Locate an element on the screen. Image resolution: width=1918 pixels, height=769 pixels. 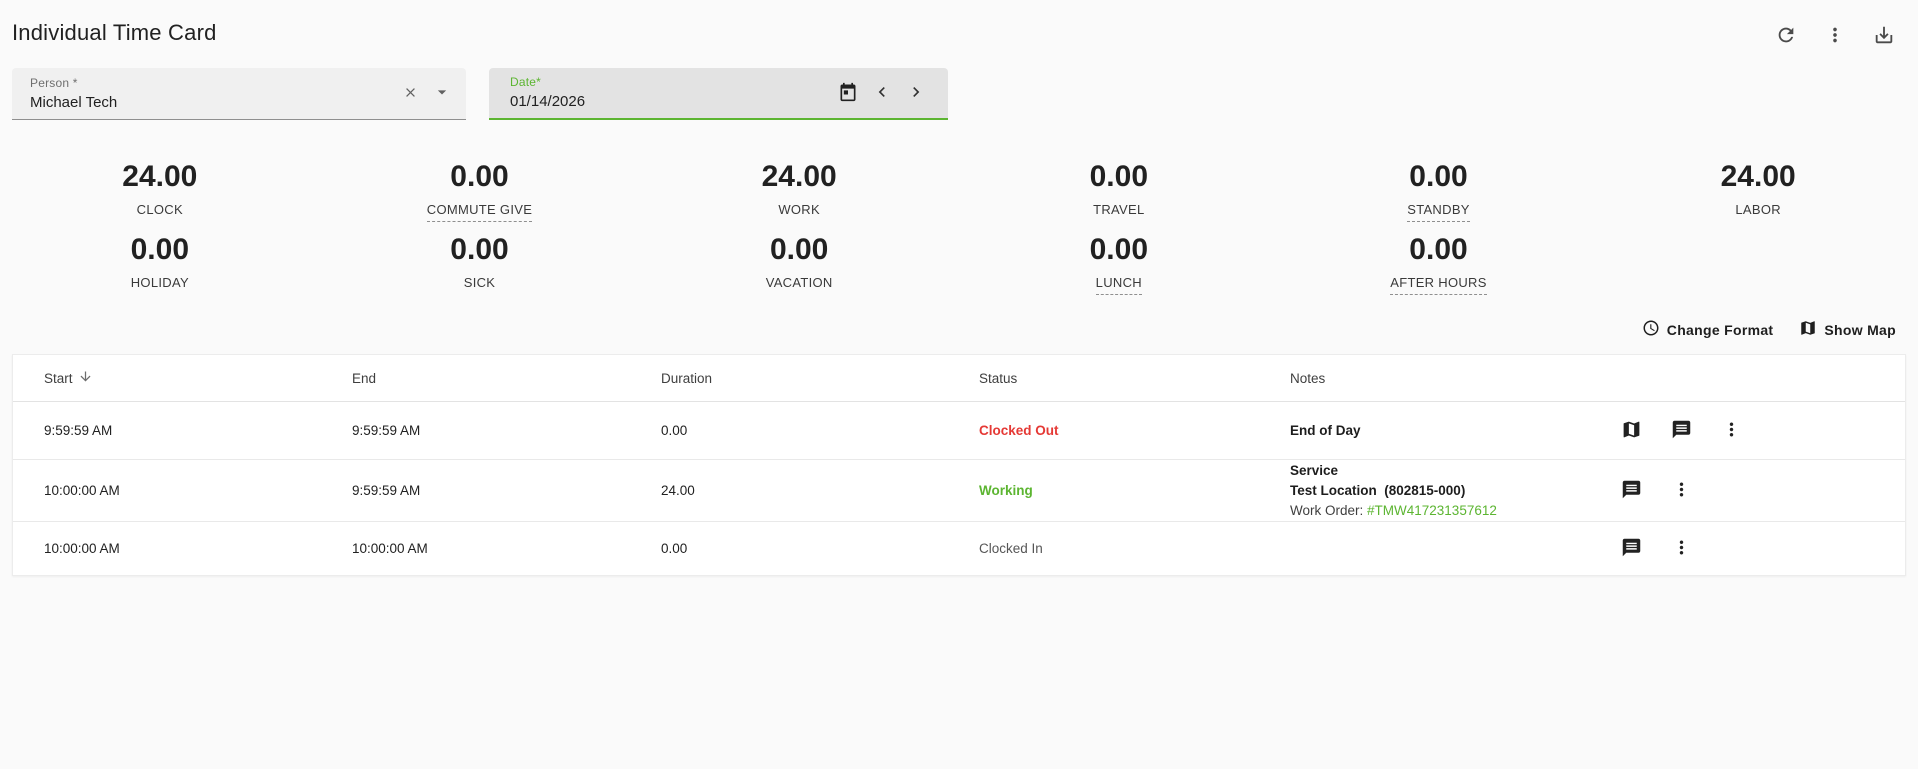
stat-clock: 24.00 CLOCK is located at coordinates (160, 189).